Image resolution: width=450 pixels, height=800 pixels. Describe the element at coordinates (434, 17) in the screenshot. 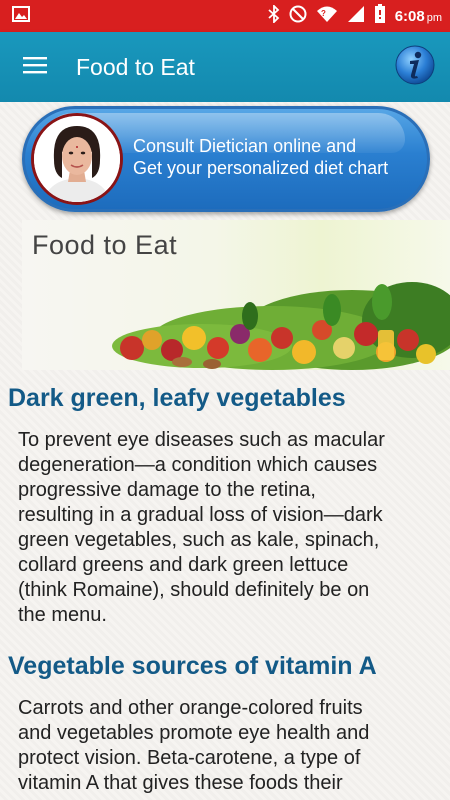

I see `clock-ampm: pm` at that location.